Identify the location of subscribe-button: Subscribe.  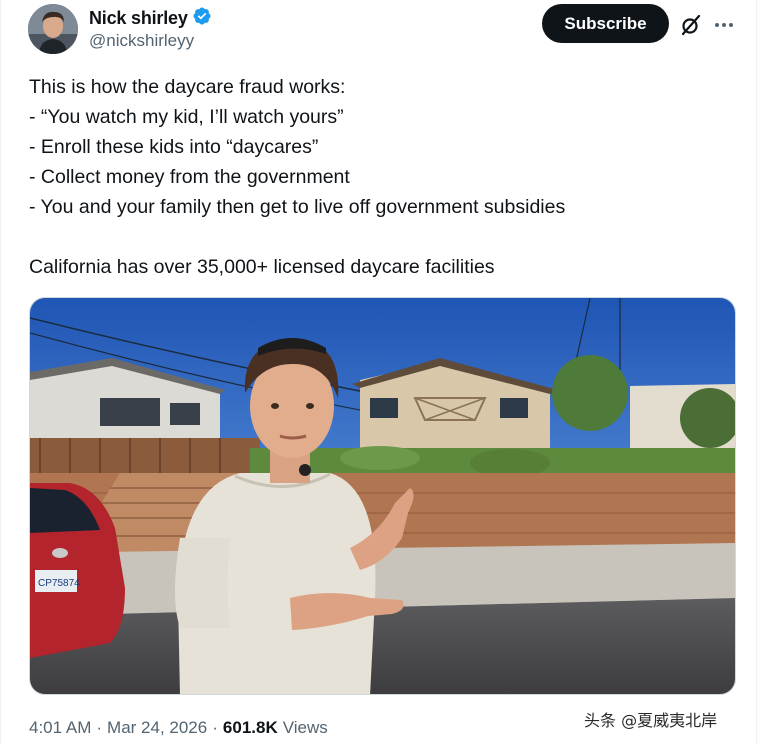
(605, 23).